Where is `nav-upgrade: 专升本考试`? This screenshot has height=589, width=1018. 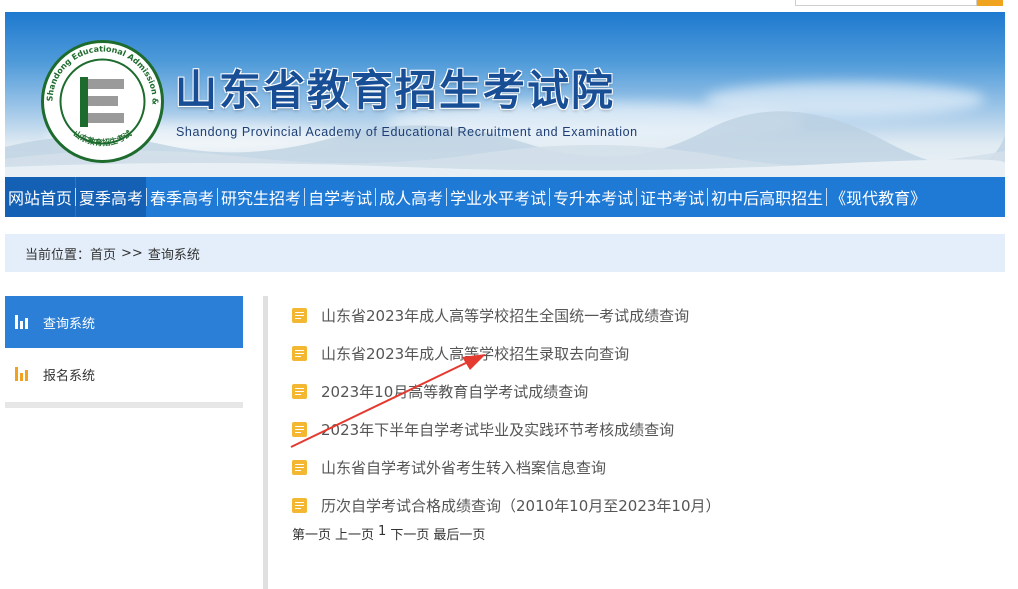 nav-upgrade: 专升本考试 is located at coordinates (593, 197).